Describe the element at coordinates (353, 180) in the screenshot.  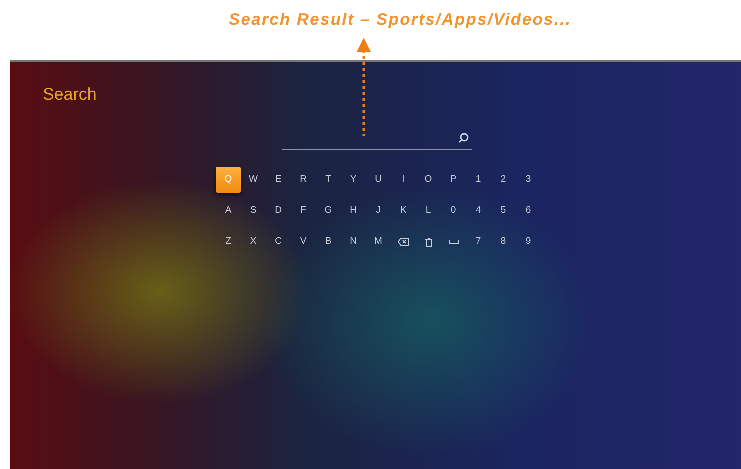
I see `key-button: Y` at that location.